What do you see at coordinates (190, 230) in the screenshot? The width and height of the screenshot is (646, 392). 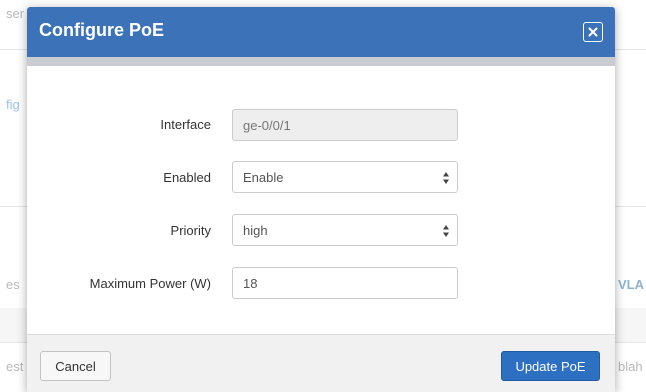 I see `priority-label: Priority` at bounding box center [190, 230].